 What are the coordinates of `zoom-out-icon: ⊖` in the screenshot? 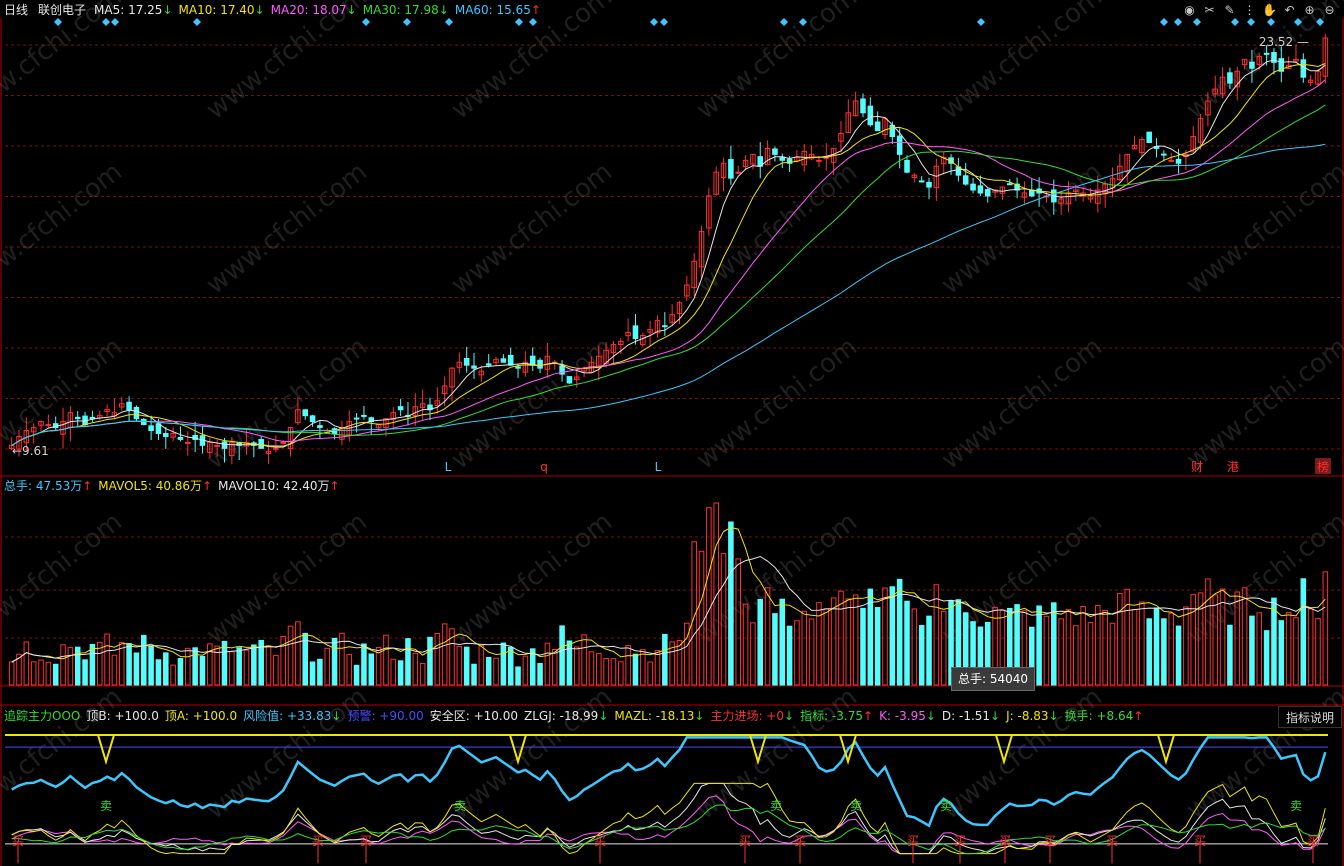 It's located at (1329, 9).